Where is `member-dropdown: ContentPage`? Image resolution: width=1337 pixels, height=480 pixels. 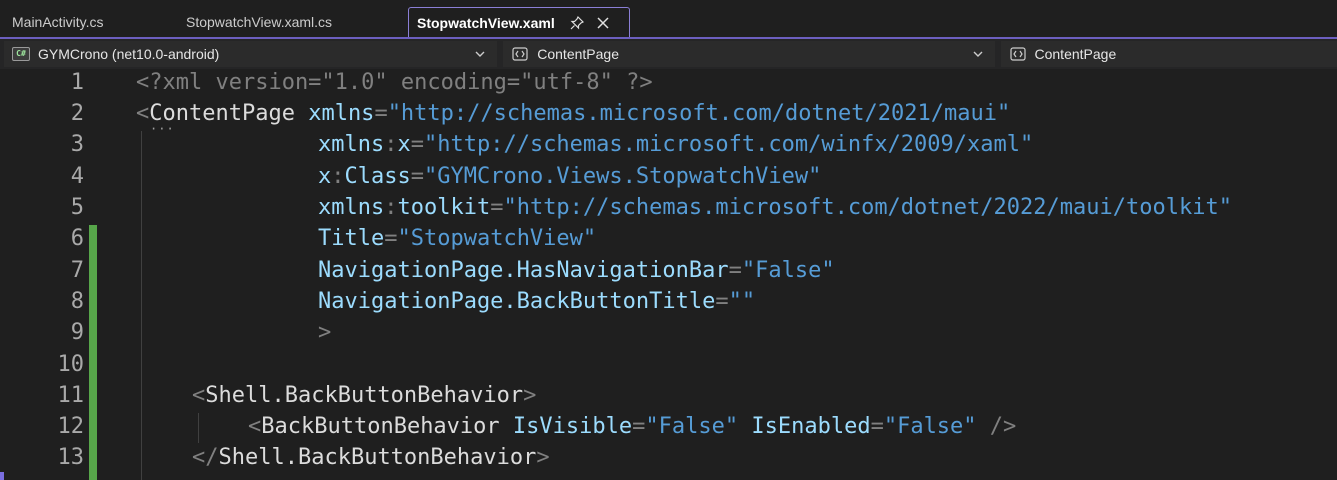
member-dropdown: ContentPage is located at coordinates (1168, 54).